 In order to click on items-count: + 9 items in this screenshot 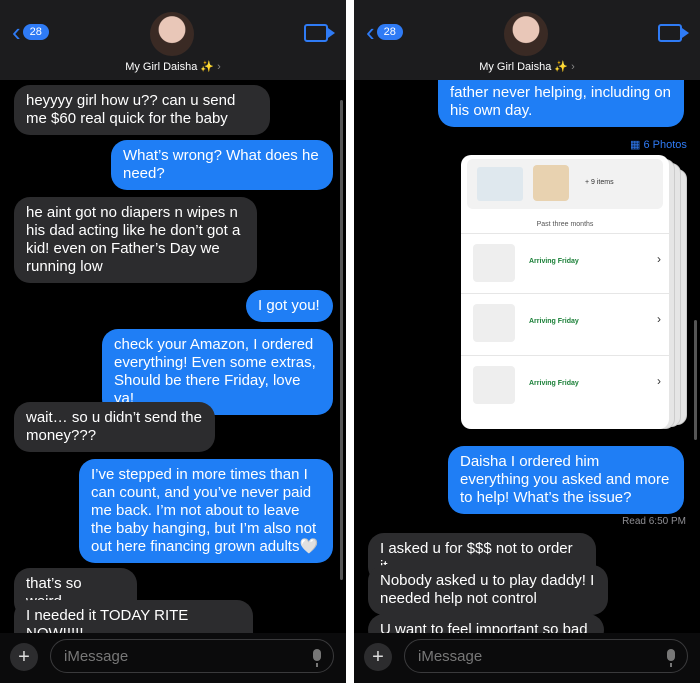, I will do `click(599, 182)`.